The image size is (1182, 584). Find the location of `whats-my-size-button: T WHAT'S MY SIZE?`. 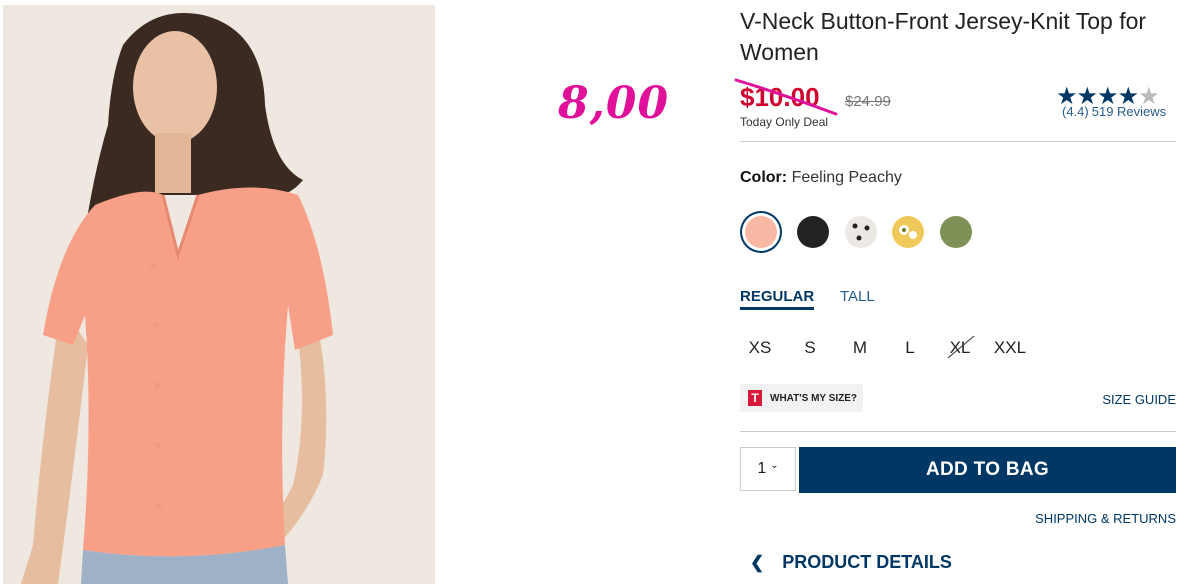

whats-my-size-button: T WHAT'S MY SIZE? is located at coordinates (802, 398).